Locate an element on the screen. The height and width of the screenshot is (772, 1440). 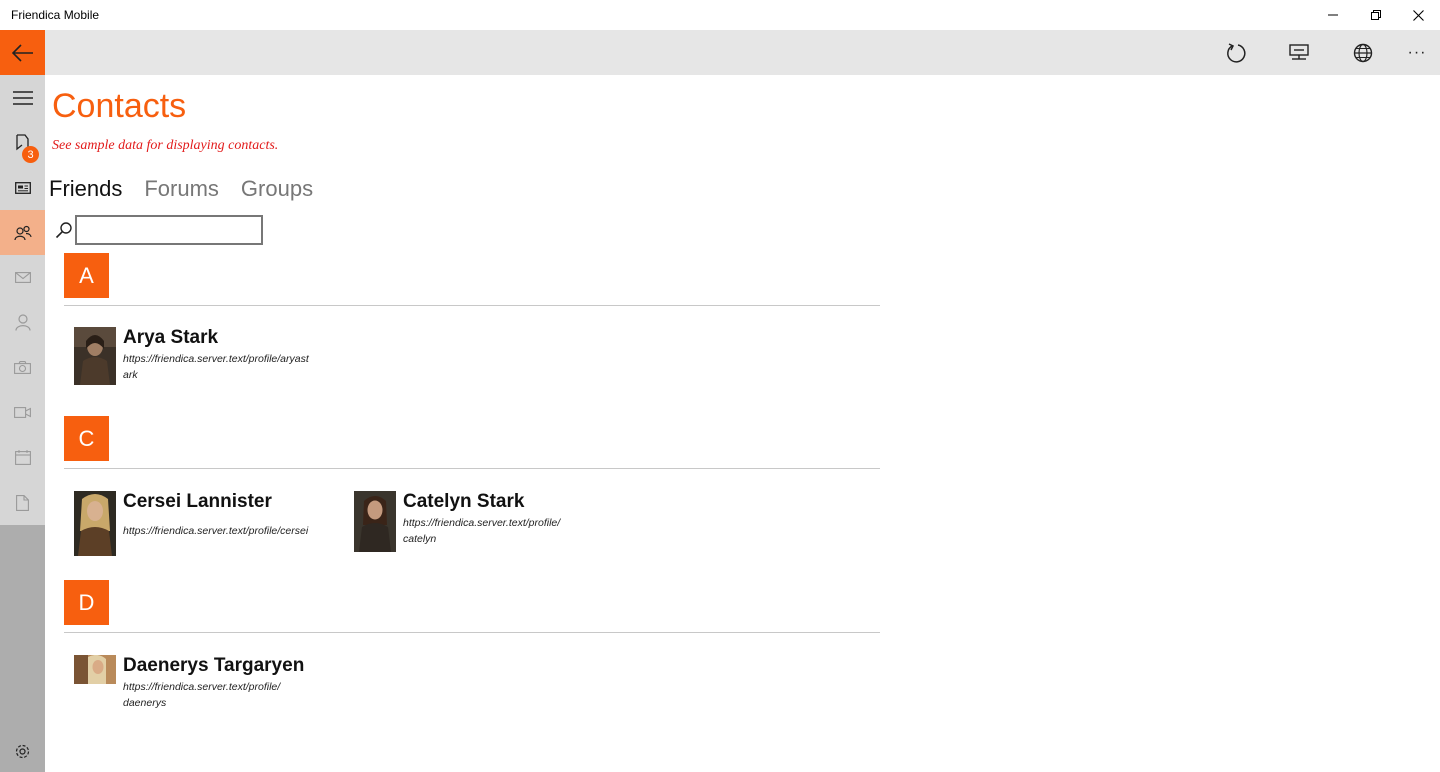
close-icon is located at coordinates (1418, 15).